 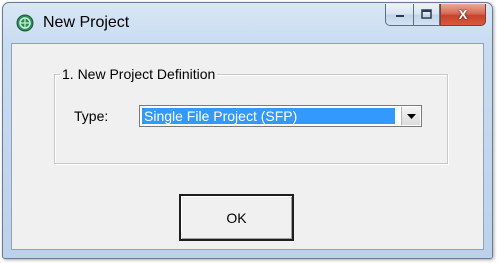 I want to click on type-dropdown: Single File Project (SFP), so click(x=280, y=116).